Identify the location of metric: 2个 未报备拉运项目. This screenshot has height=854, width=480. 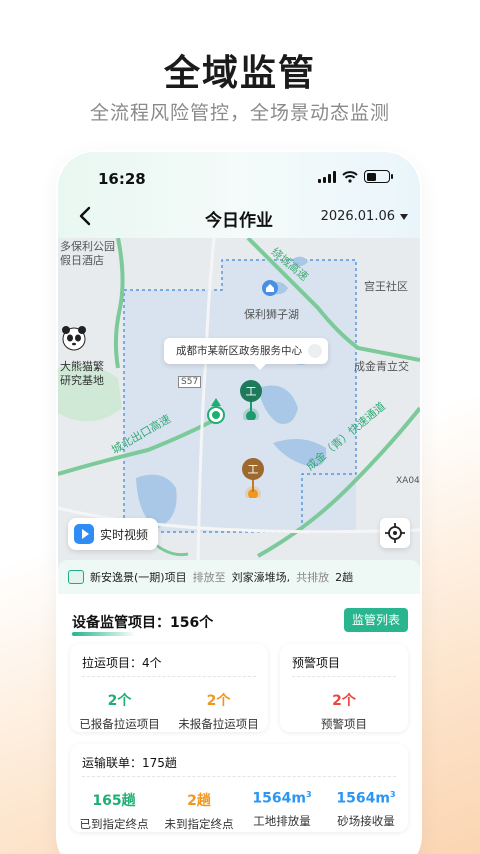
(218, 711).